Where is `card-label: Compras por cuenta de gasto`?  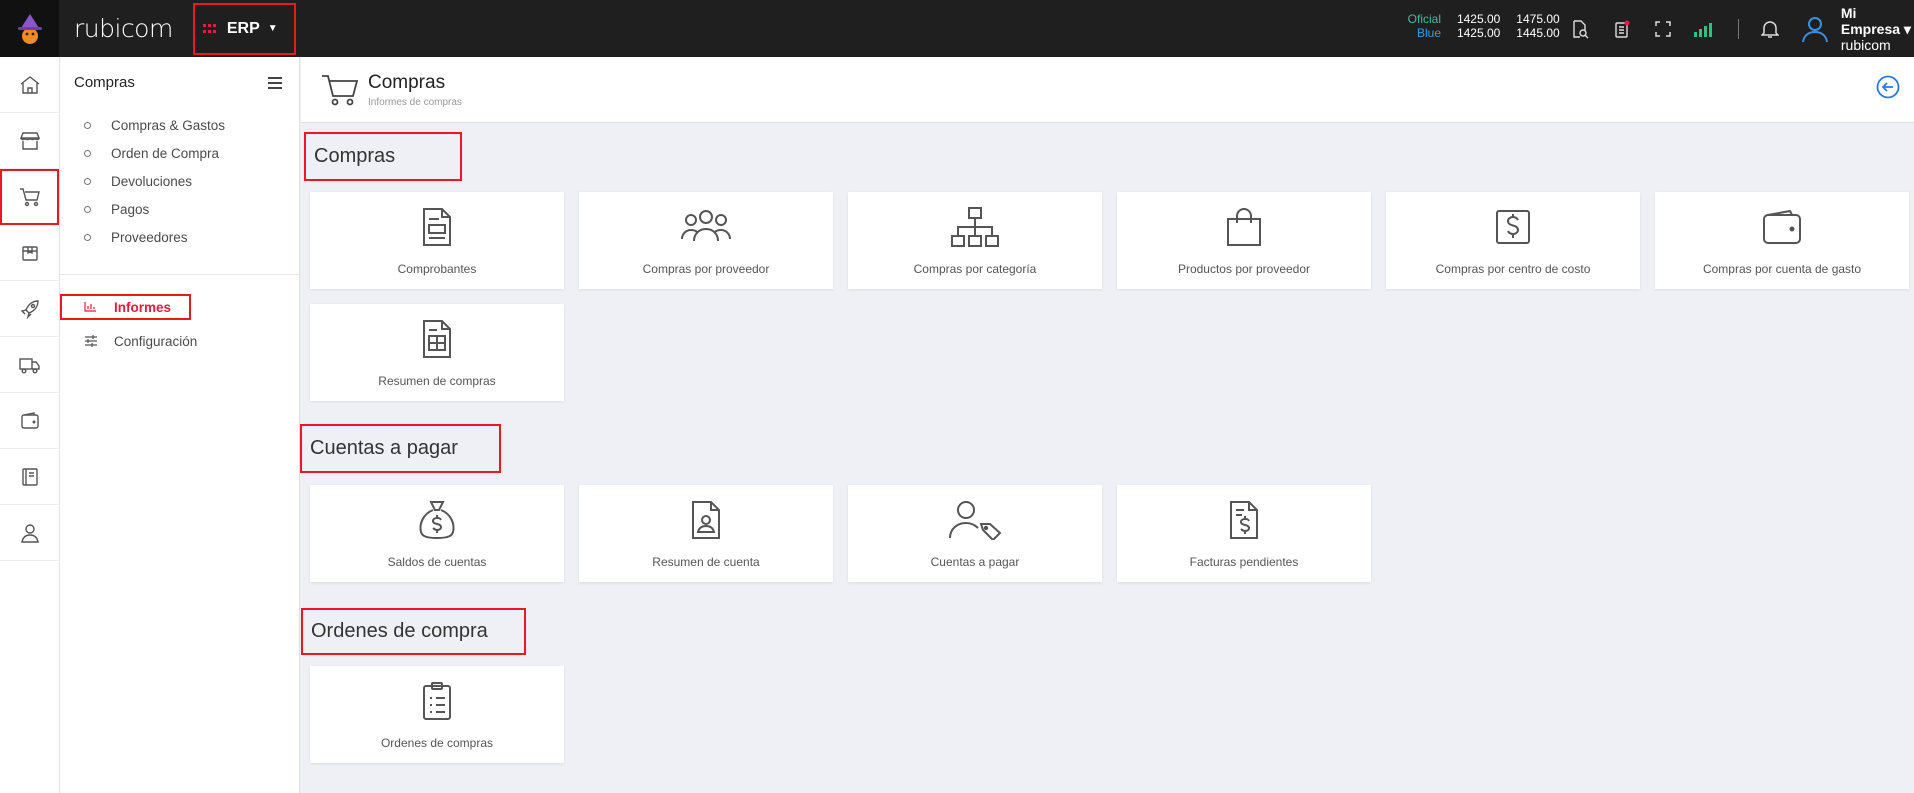 card-label: Compras por cuenta de gasto is located at coordinates (1782, 269).